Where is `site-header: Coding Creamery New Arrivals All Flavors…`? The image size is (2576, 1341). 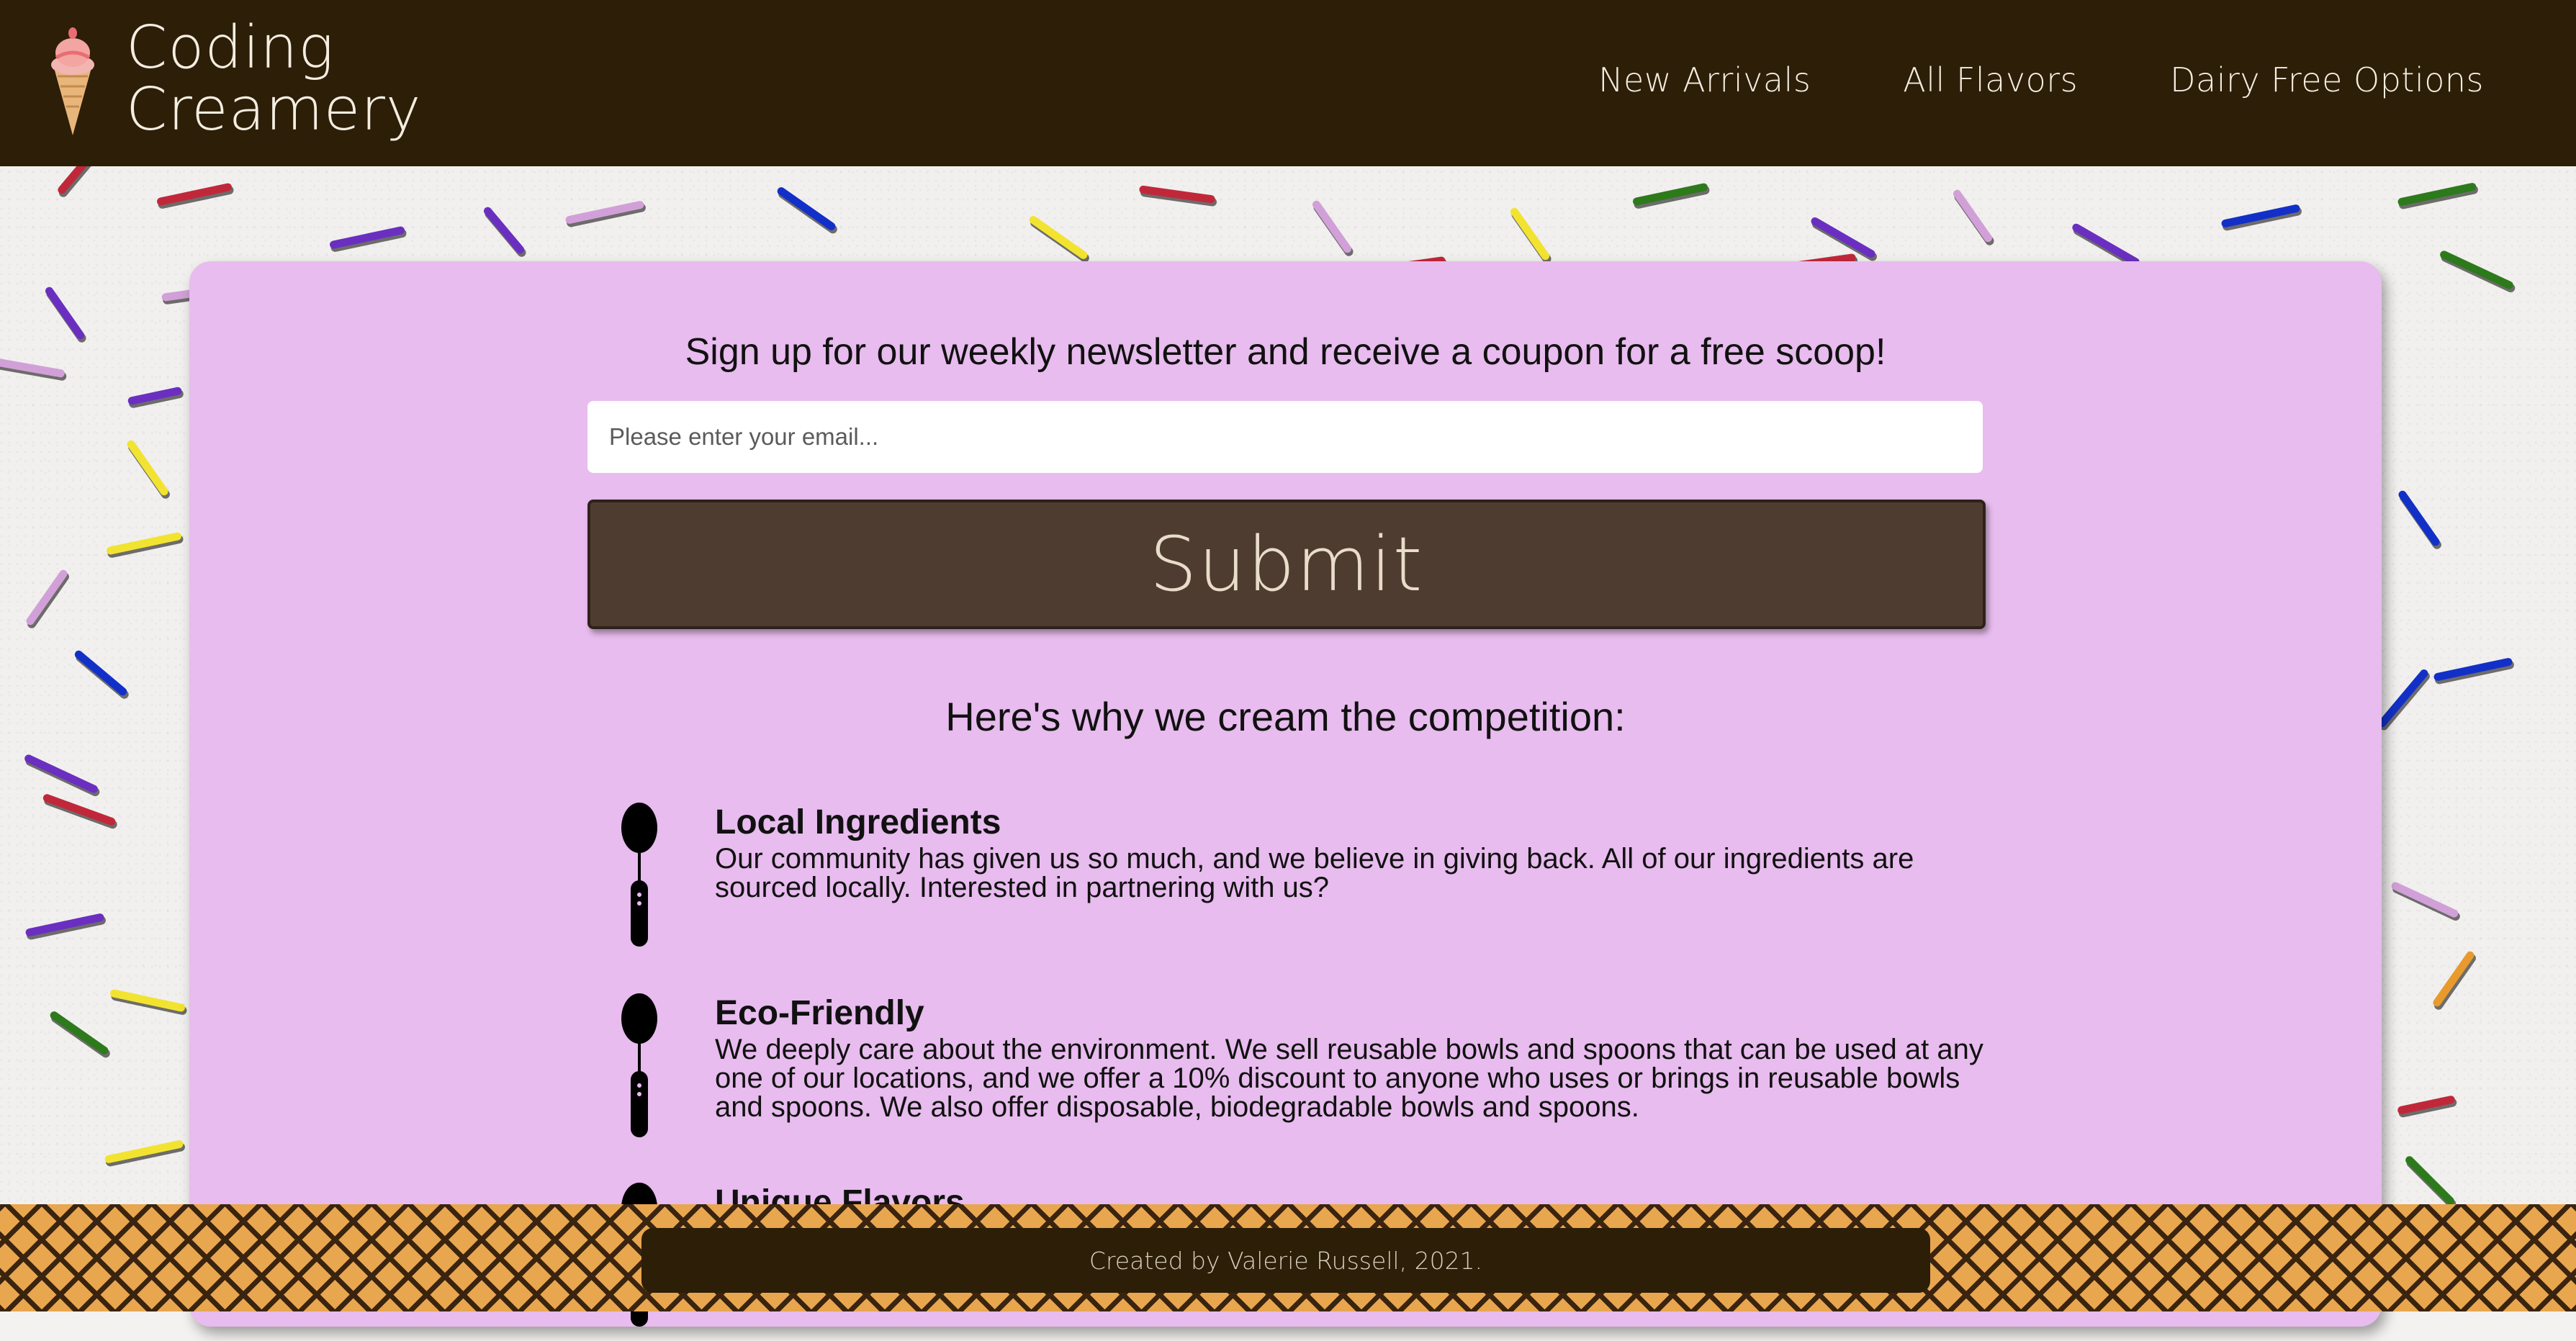 site-header: Coding Creamery New Arrivals All Flavors… is located at coordinates (1288, 83).